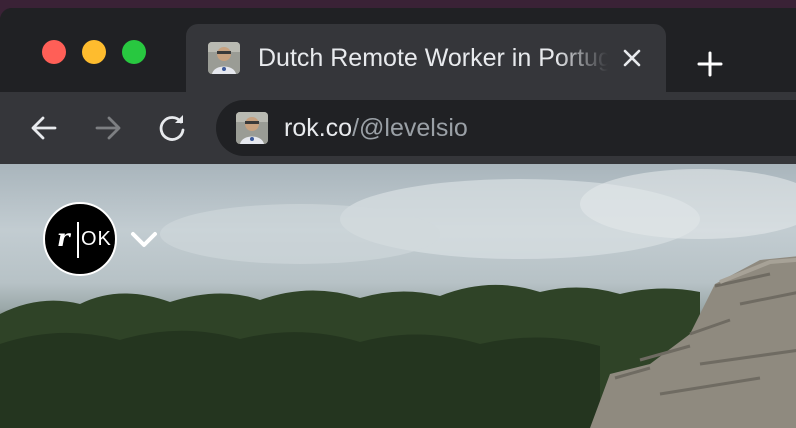 Image resolution: width=796 pixels, height=428 pixels. I want to click on tab-active: Dutch Remote Worker in Portug, so click(426, 58).